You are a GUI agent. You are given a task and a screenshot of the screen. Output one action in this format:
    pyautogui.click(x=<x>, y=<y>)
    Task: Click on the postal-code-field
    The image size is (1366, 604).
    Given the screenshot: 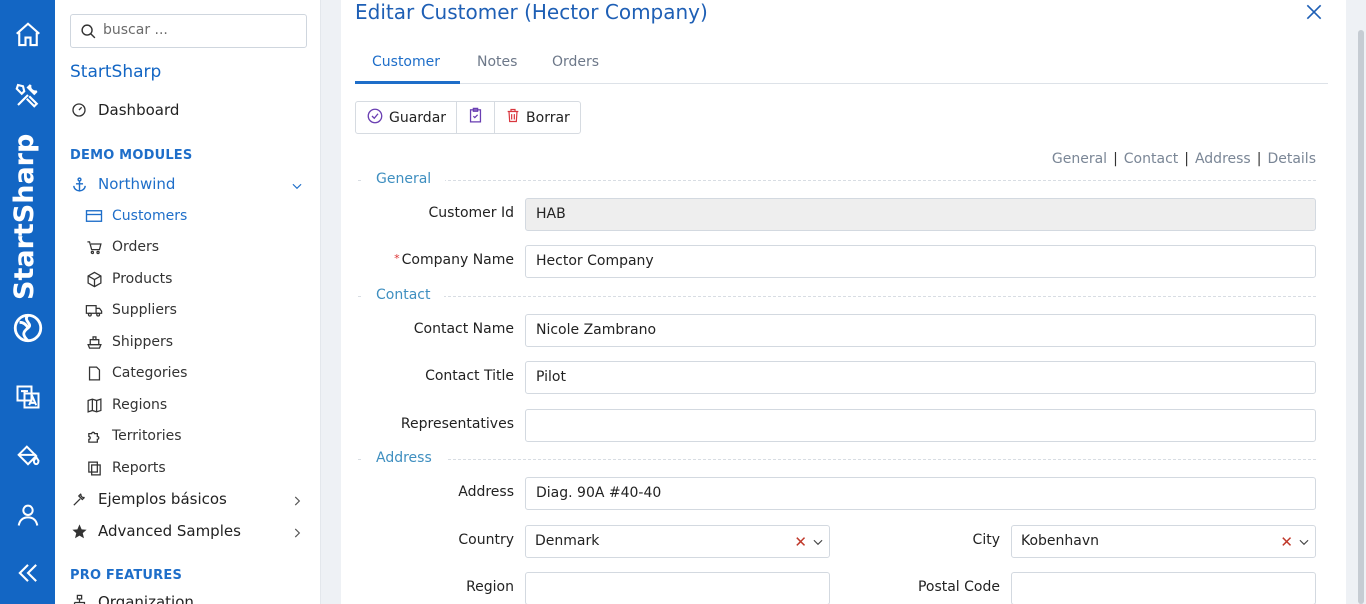 What is the action you would take?
    pyautogui.click(x=1163, y=588)
    